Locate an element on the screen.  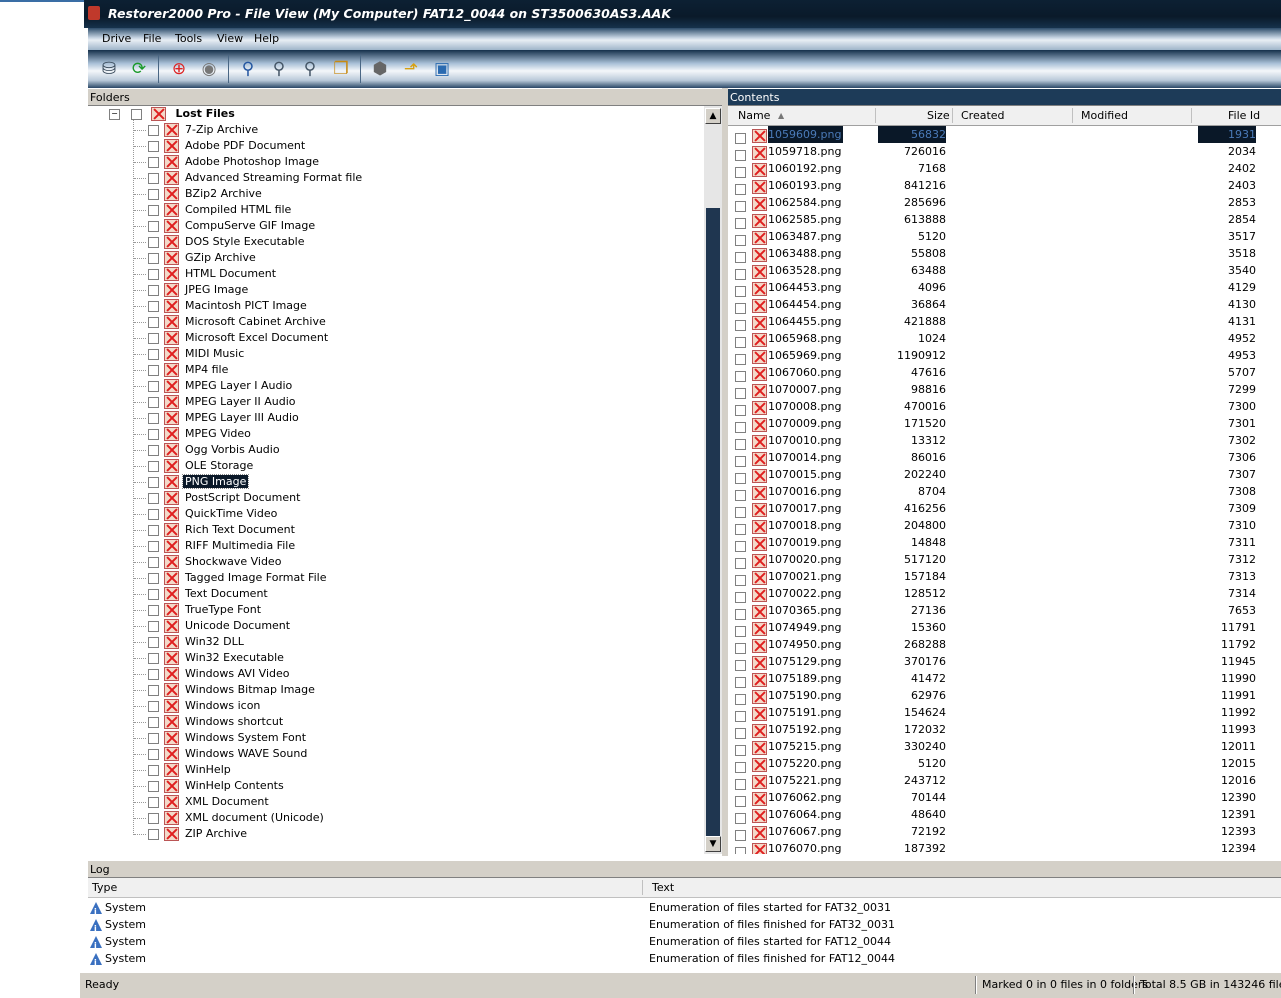
table-row: 1070007.png 98816 7299 is located at coordinates (1004, 390).